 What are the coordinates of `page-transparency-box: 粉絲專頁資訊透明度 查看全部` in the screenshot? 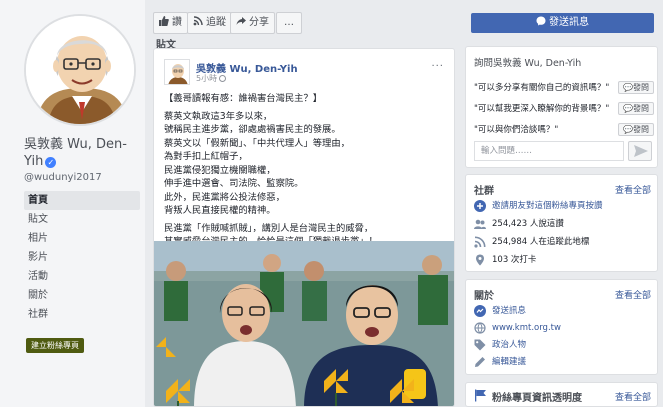 It's located at (561, 394).